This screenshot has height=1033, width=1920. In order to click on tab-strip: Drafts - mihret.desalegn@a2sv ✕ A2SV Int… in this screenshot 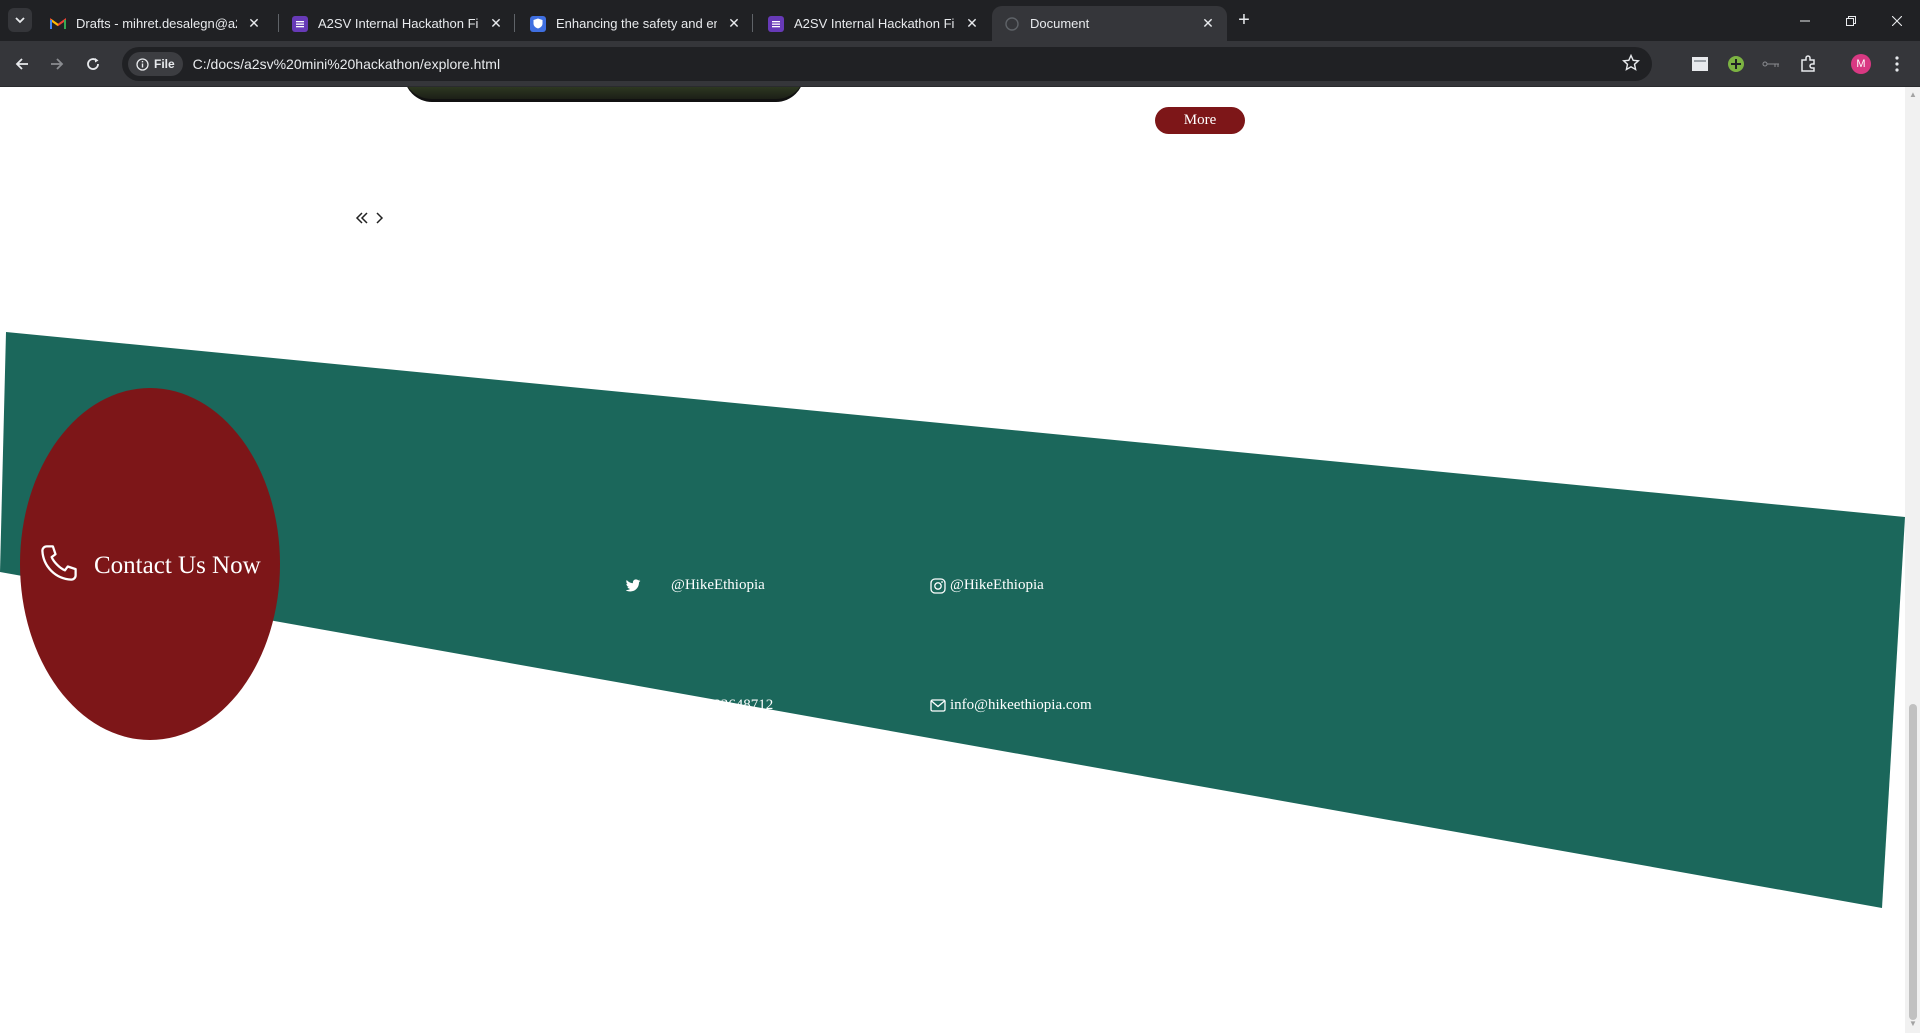, I will do `click(960, 20)`.